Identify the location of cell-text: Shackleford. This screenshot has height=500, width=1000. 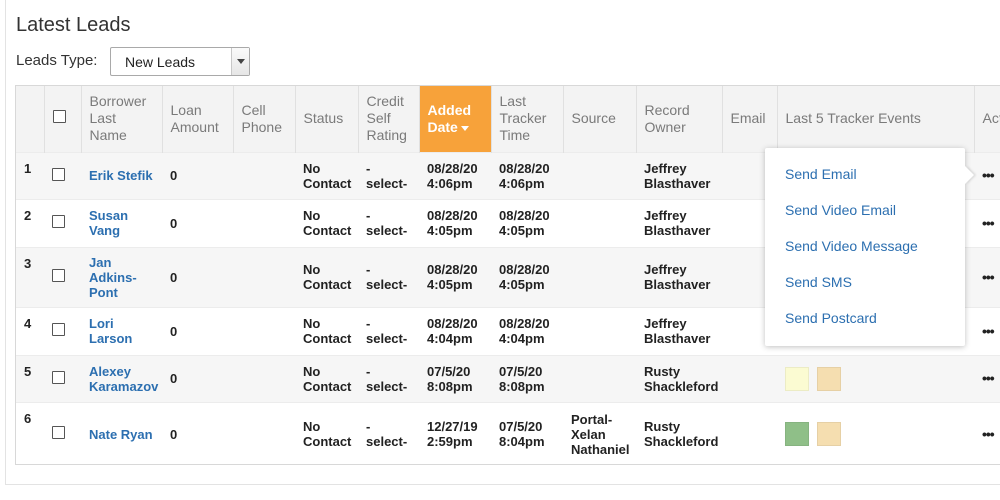
(681, 386).